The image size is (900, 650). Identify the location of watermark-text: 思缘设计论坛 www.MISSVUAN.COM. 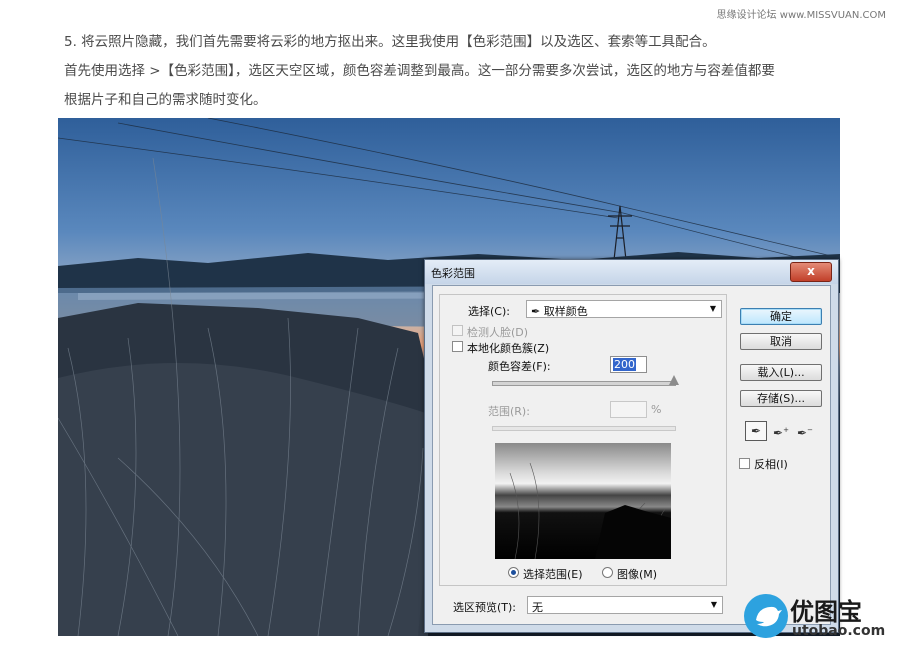
(801, 15).